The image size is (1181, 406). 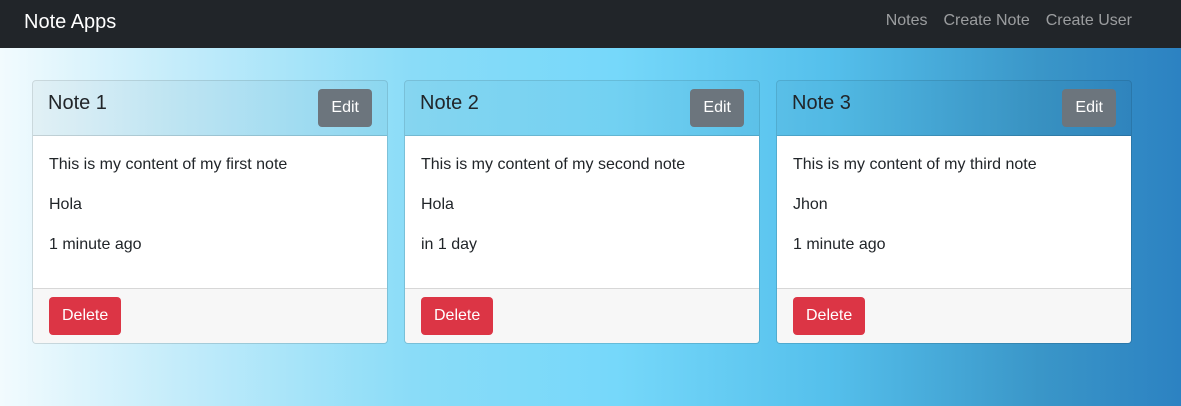 I want to click on note-content: This is my content of my first note, so click(x=168, y=164).